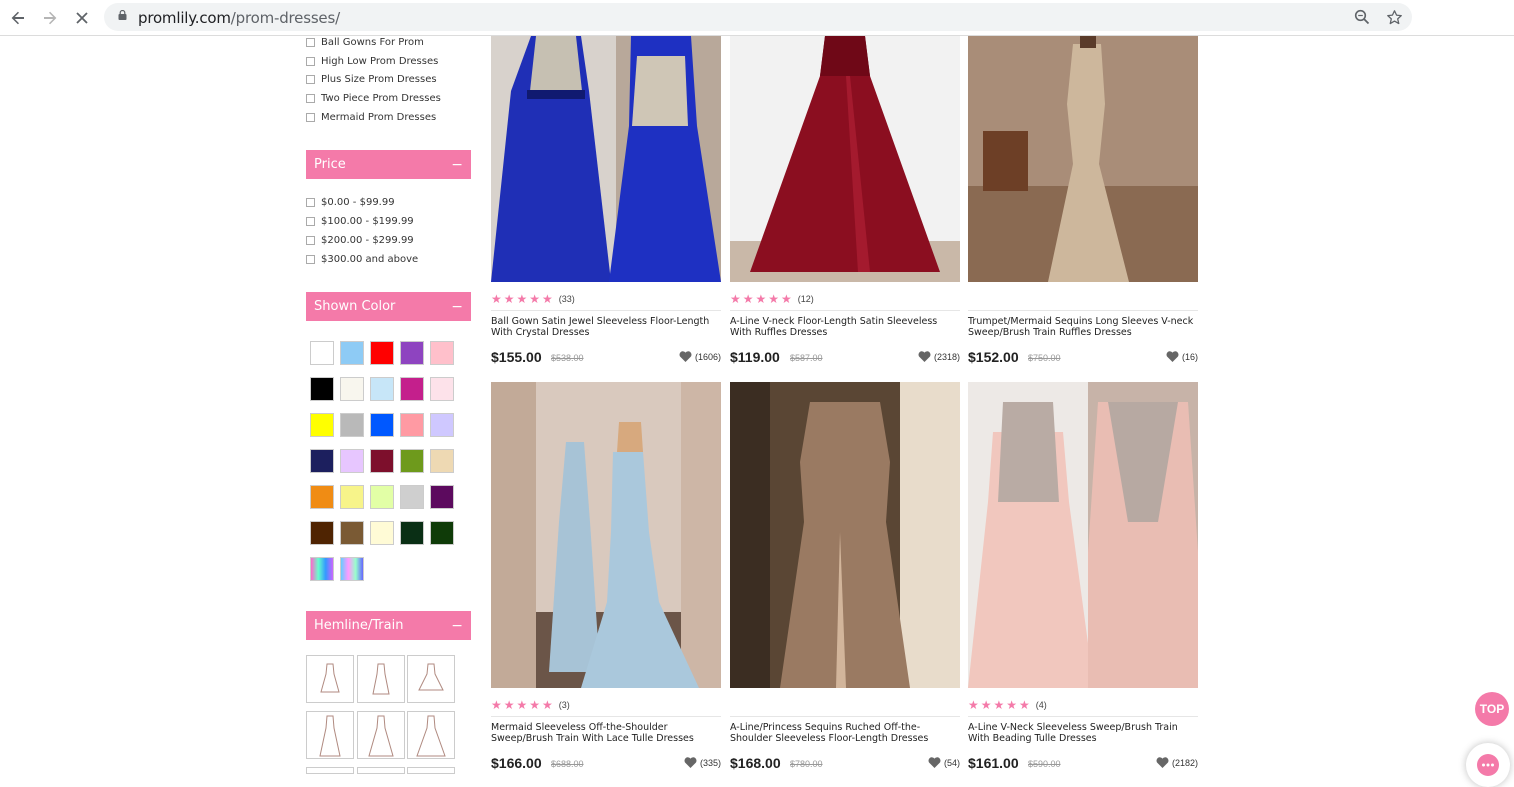 The height and width of the screenshot is (787, 1514). What do you see at coordinates (388, 306) in the screenshot?
I see `color-section-header: Shown Color −` at bounding box center [388, 306].